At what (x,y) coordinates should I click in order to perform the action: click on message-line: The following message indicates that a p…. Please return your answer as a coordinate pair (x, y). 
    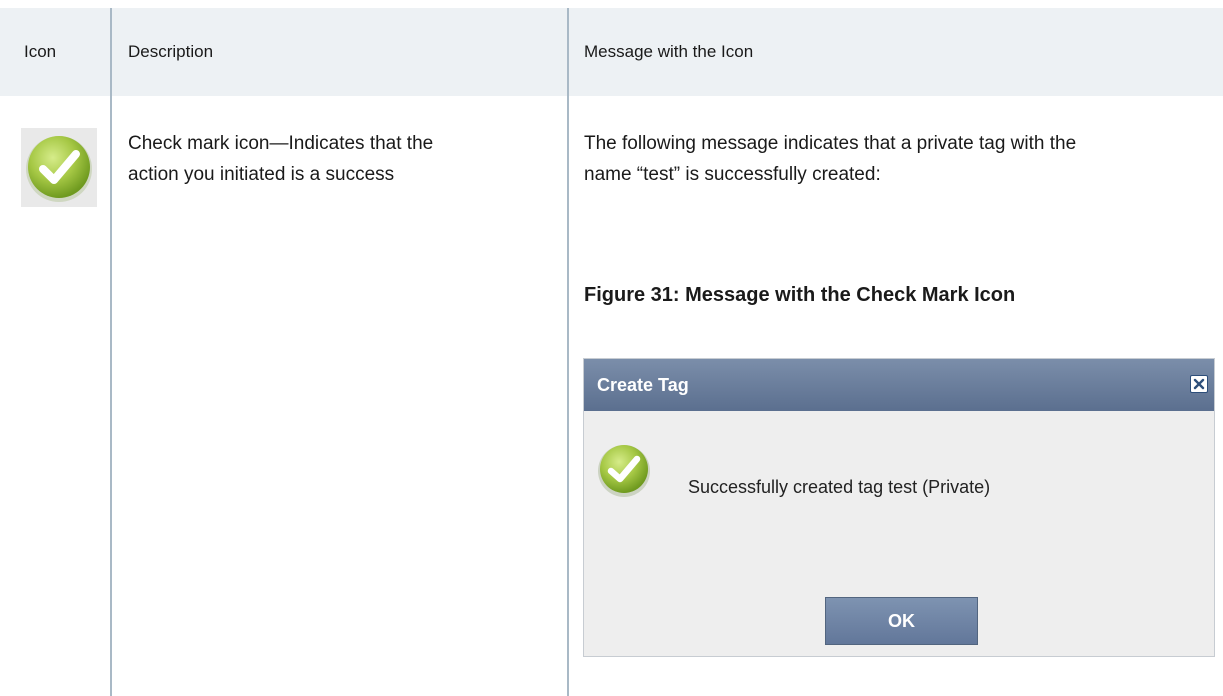
    Looking at the image, I should click on (830, 143).